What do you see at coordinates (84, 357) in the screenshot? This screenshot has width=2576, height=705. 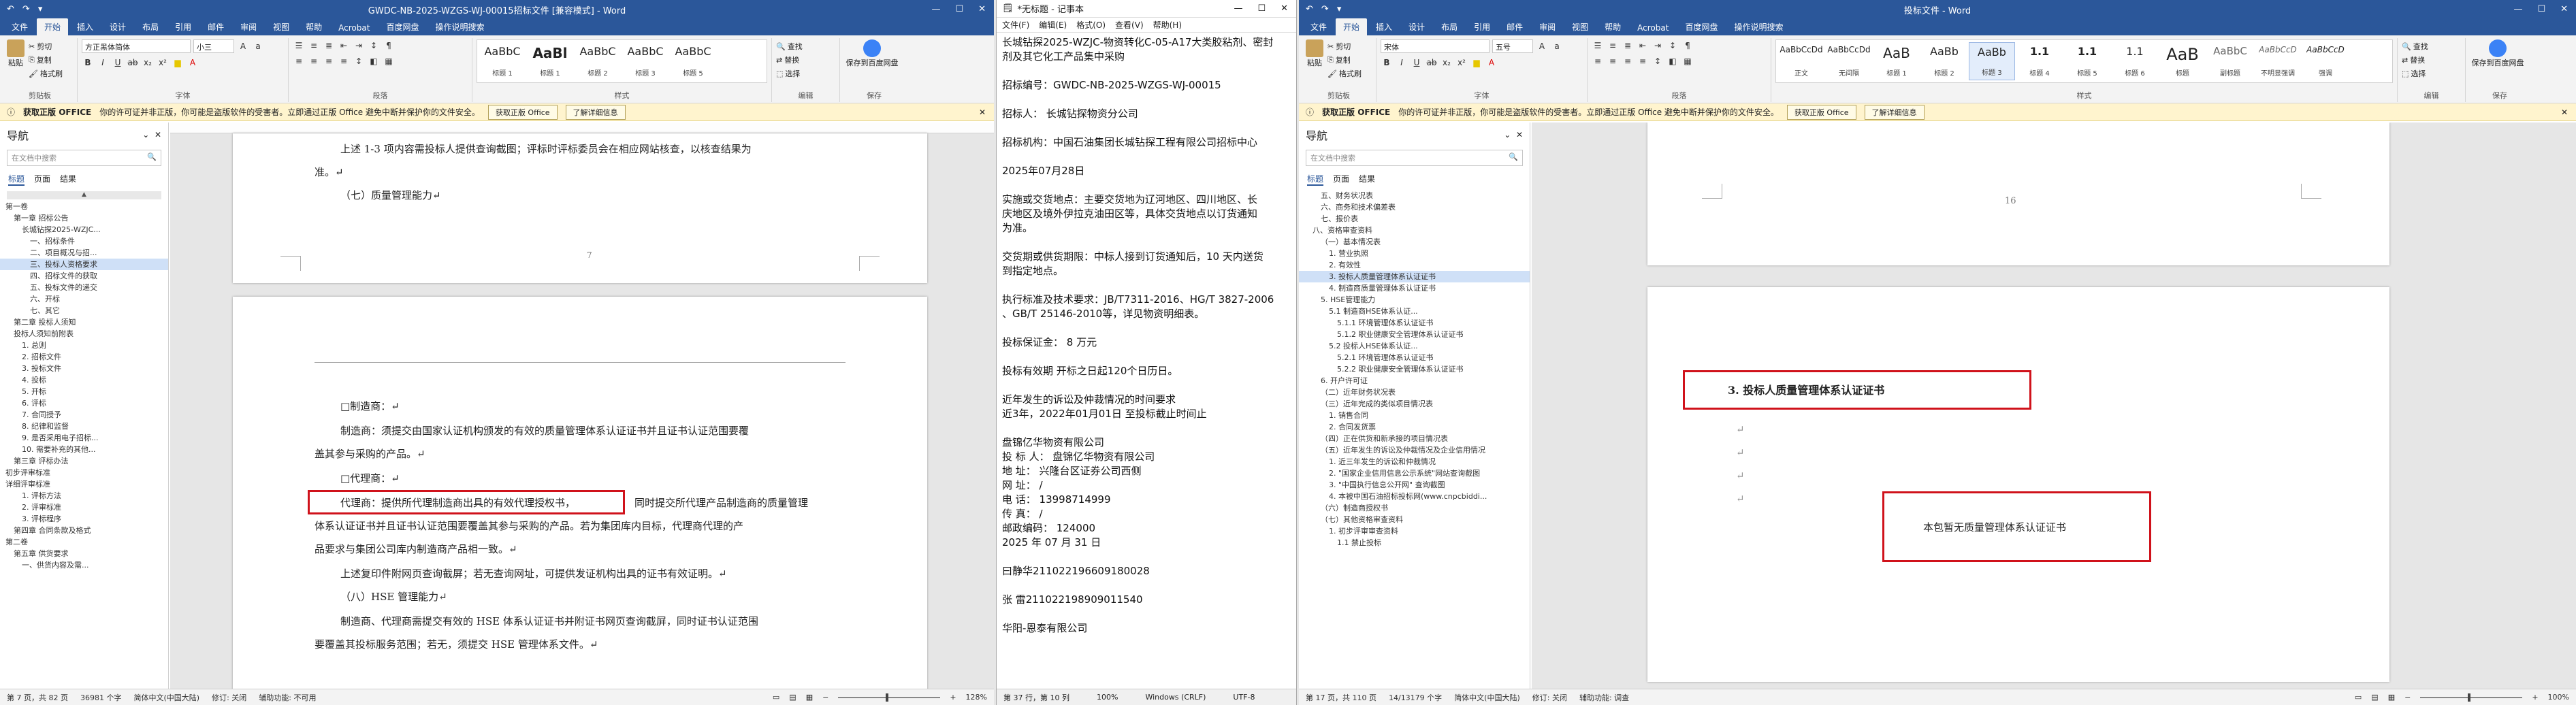 I see `nav-heading-item: 2. 招标文件` at bounding box center [84, 357].